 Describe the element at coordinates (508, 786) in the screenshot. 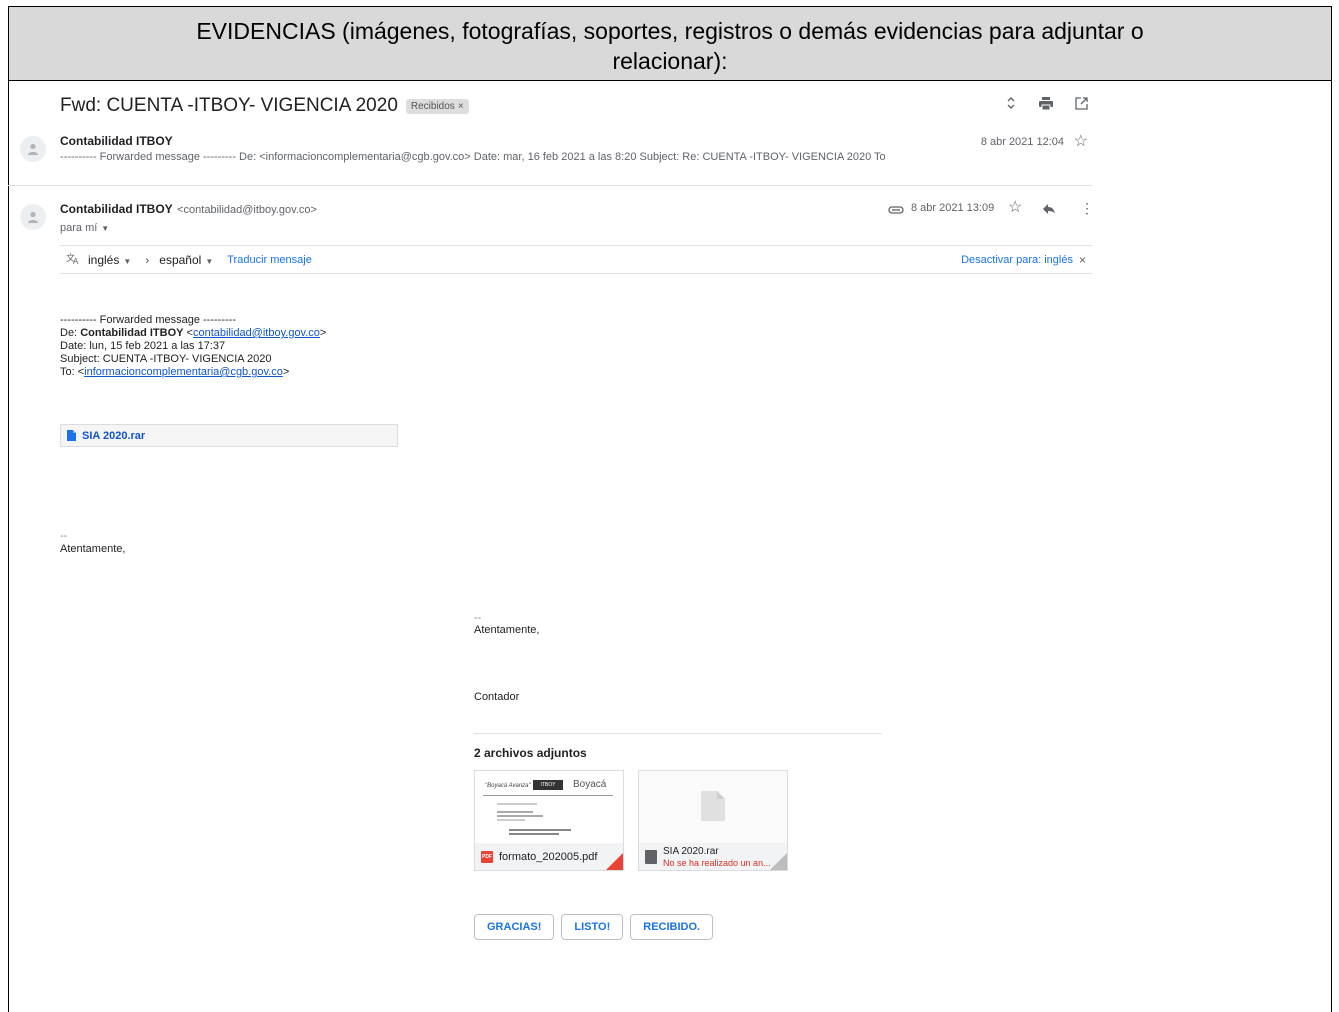

I see `preview-slogan: "Boyacá Avanza"` at that location.